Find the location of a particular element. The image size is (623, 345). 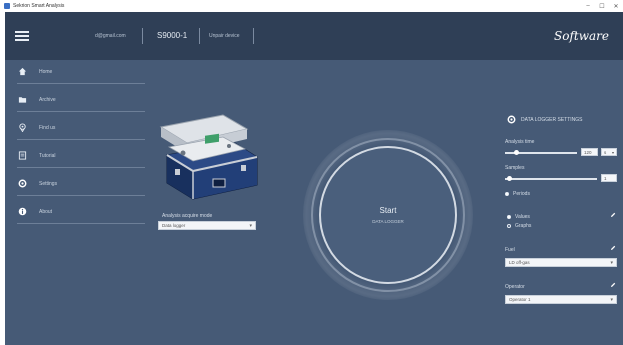

settings-title: DATA LOGGER SETTINGS is located at coordinates (552, 120).